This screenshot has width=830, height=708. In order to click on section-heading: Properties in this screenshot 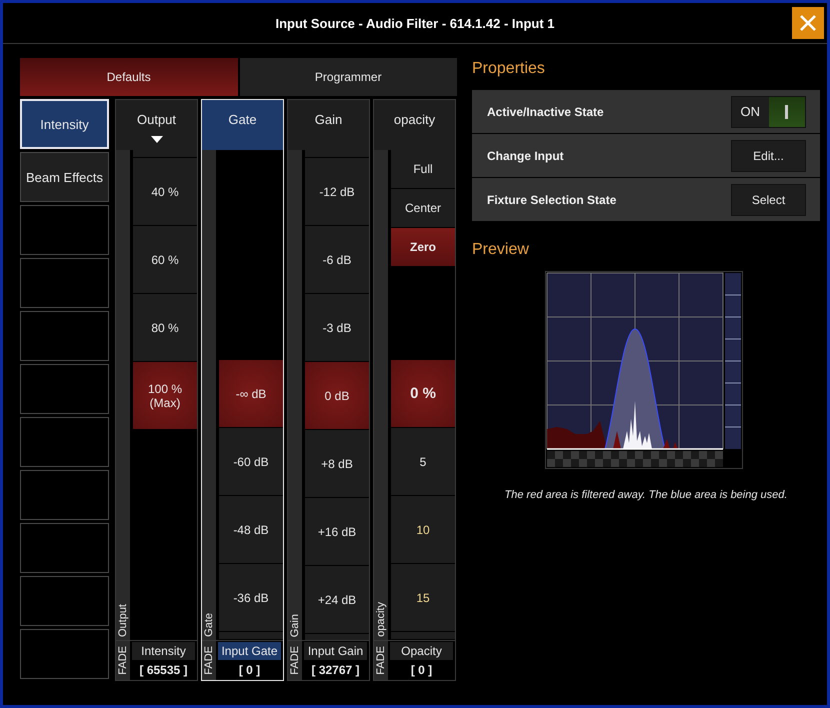, I will do `click(509, 69)`.